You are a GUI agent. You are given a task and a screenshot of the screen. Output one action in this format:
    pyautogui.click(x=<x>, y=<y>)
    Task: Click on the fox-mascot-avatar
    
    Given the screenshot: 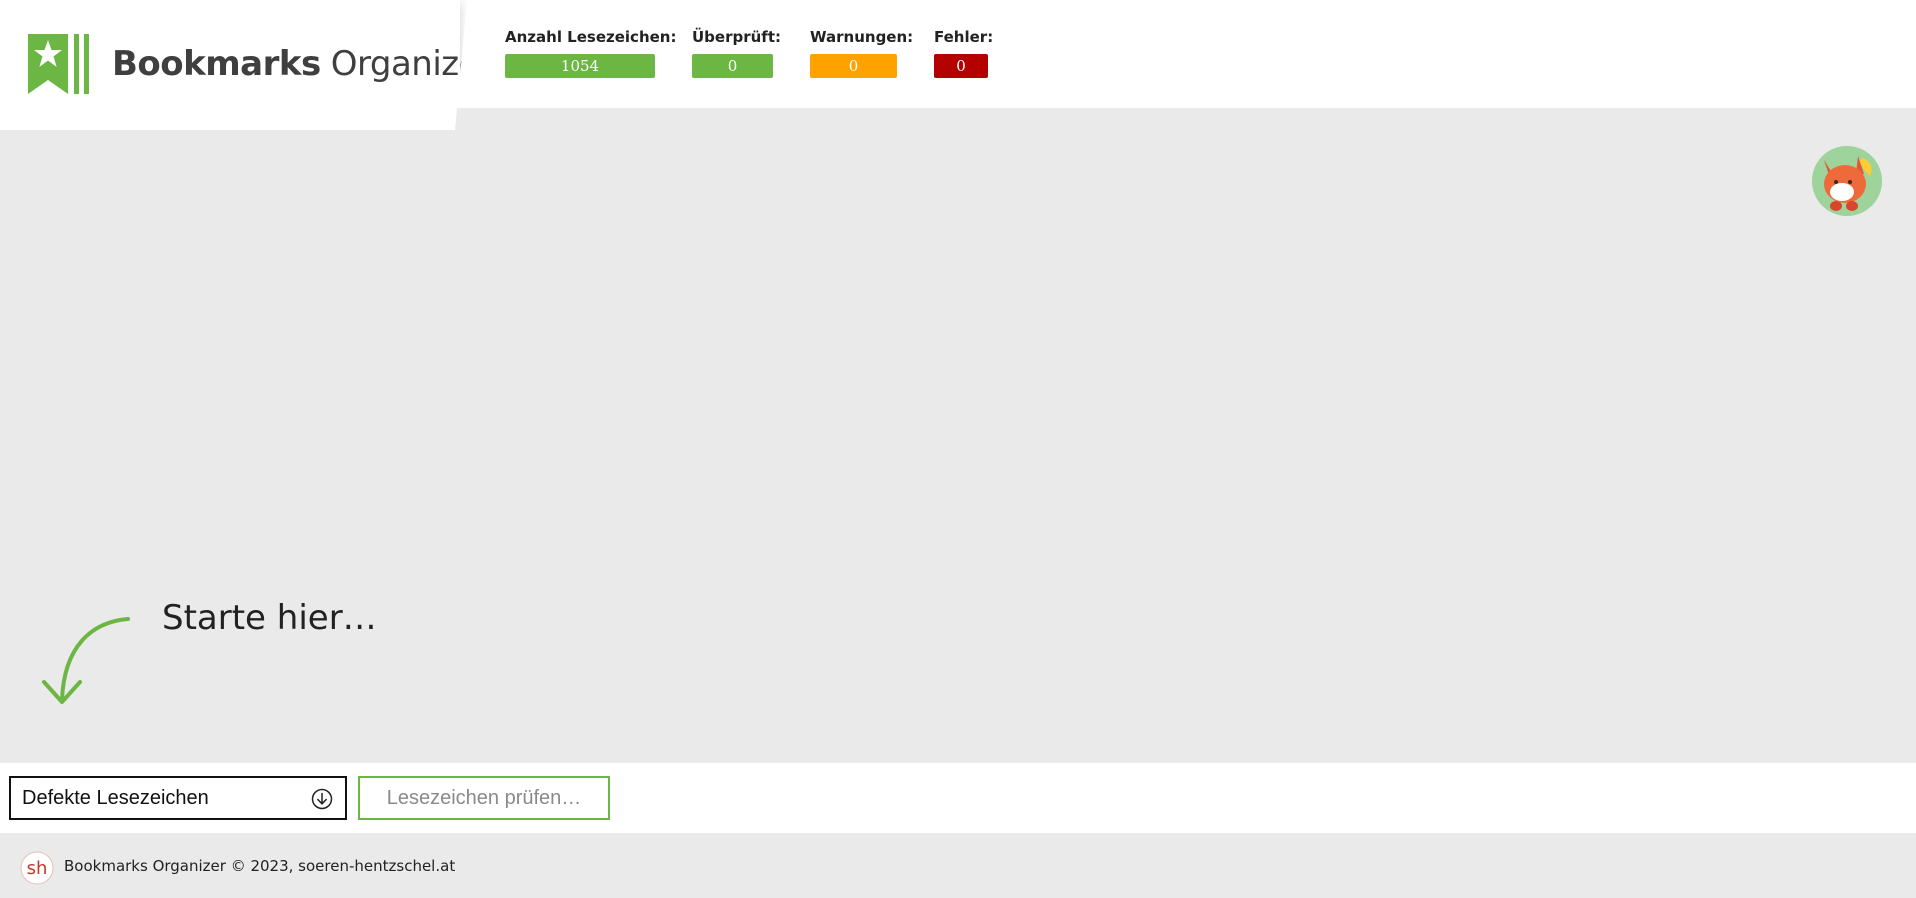 What is the action you would take?
    pyautogui.click(x=1847, y=181)
    